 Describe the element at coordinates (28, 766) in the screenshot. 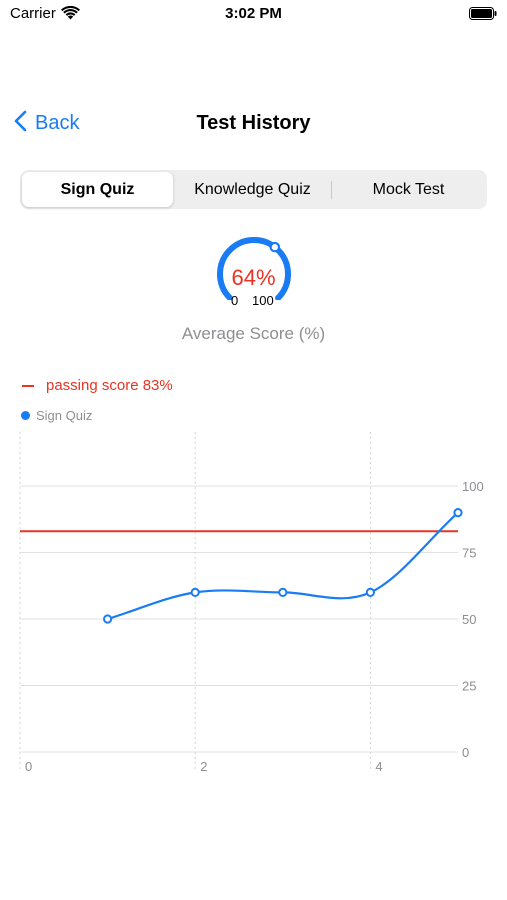

I see `x-tick-label: 0` at that location.